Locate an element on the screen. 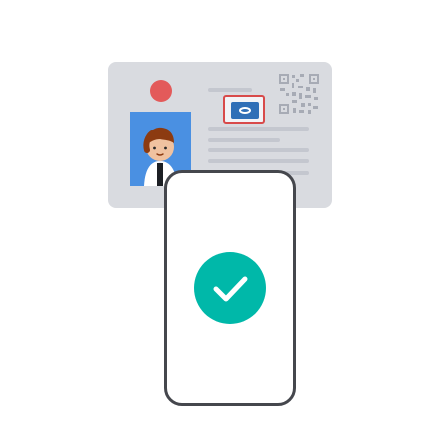  chip-eye is located at coordinates (245, 110).